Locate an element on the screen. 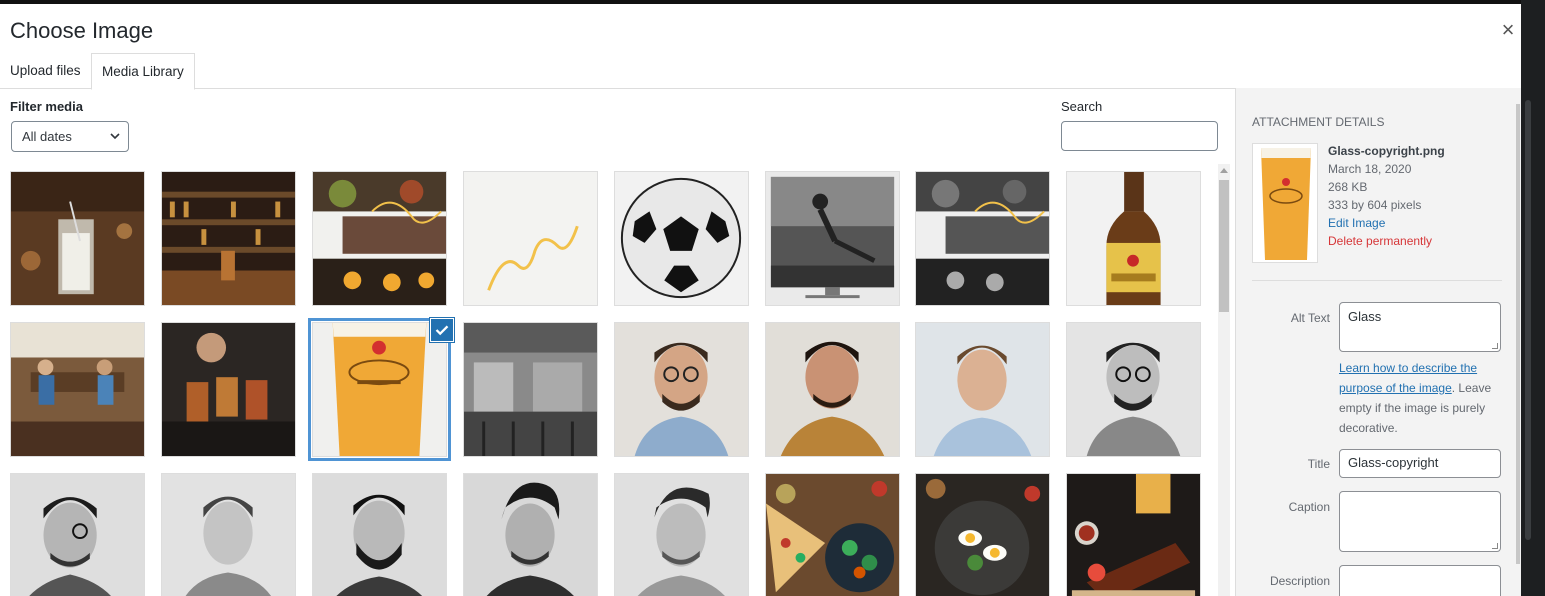 Image resolution: width=1545 pixels, height=596 pixels. thumb-curly-man-bw is located at coordinates (530, 535).